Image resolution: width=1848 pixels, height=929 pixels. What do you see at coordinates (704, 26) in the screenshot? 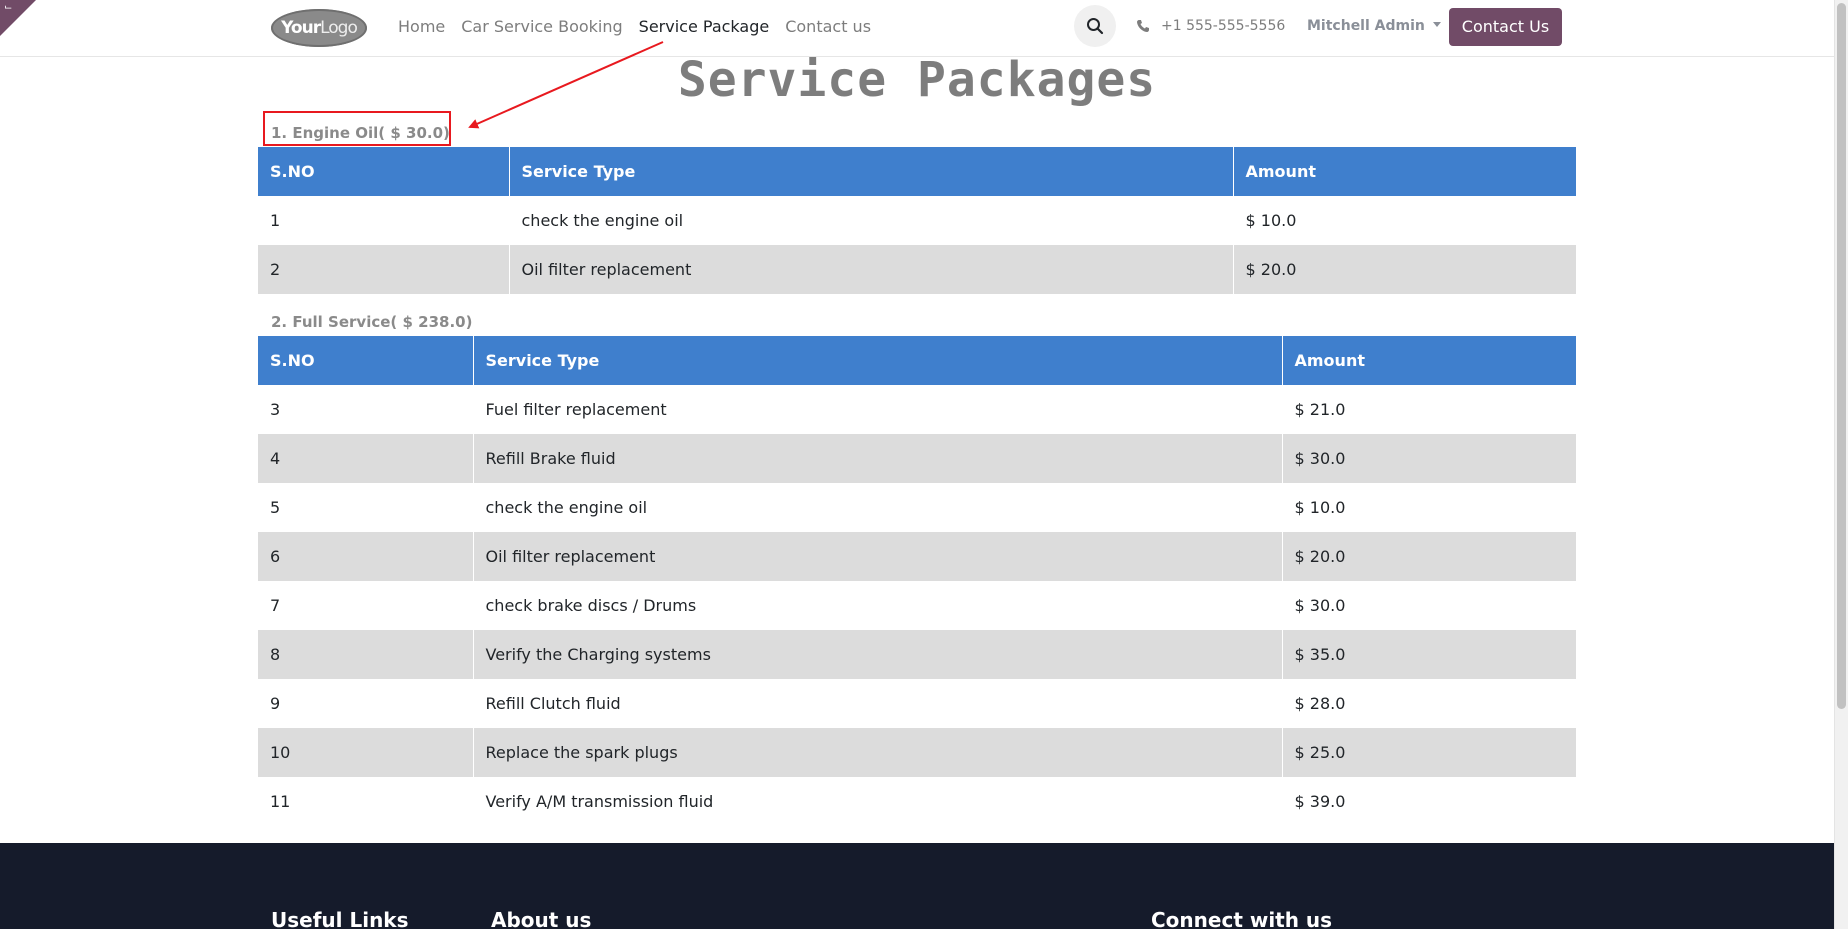
I see `nav-service-package: Service Package` at bounding box center [704, 26].